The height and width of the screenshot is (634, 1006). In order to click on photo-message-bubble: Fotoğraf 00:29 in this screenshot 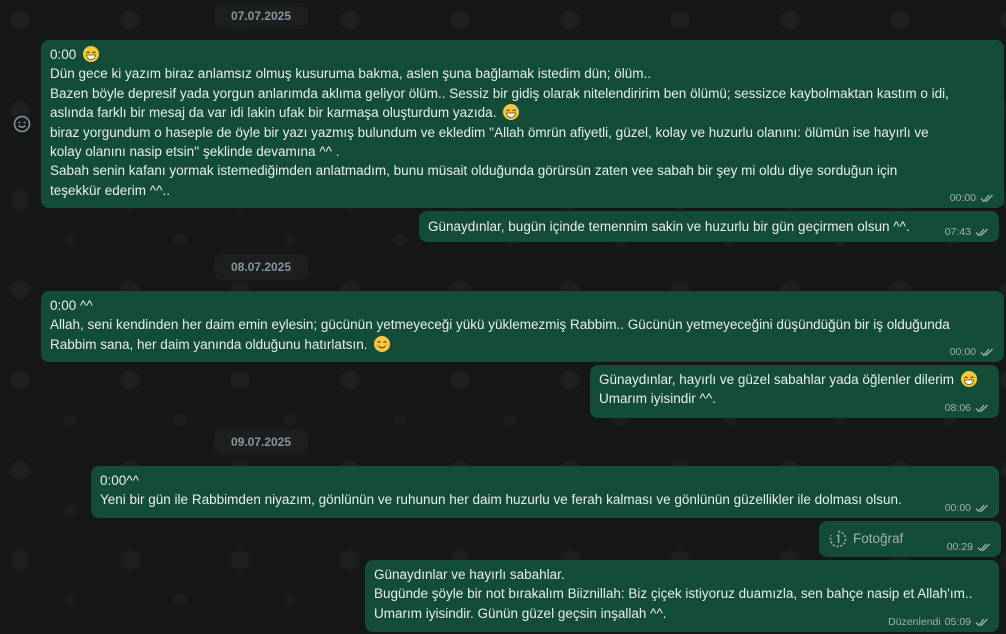, I will do `click(910, 539)`.